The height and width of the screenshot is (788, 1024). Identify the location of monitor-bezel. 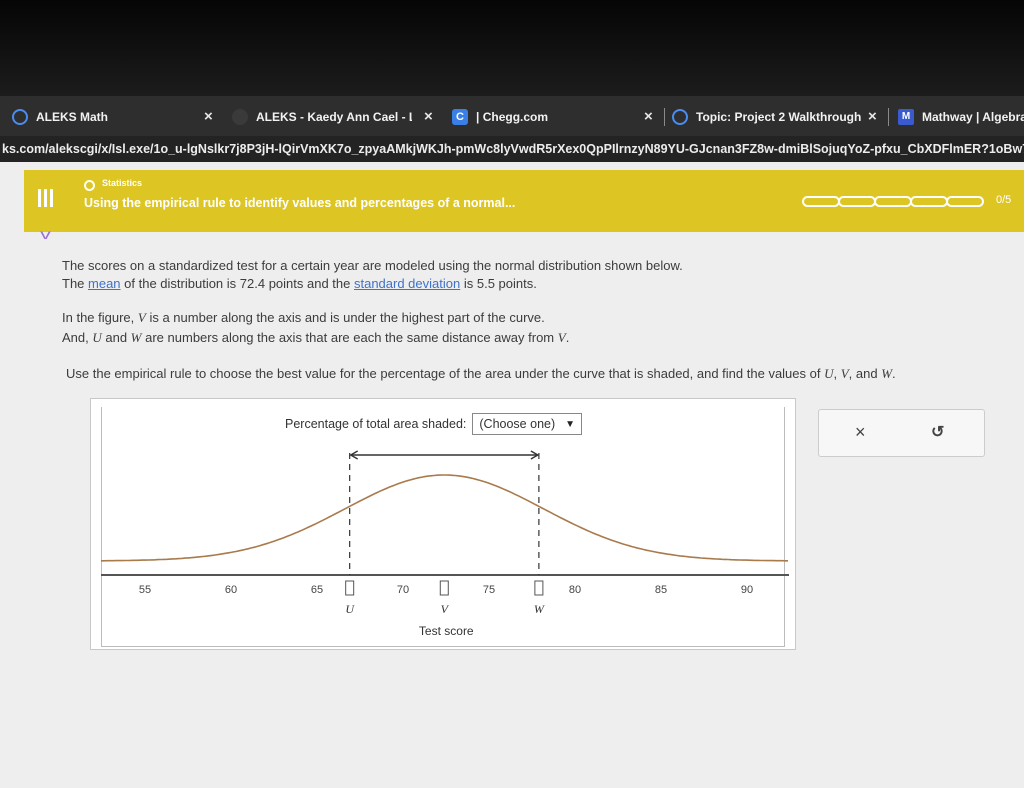
(512, 48).